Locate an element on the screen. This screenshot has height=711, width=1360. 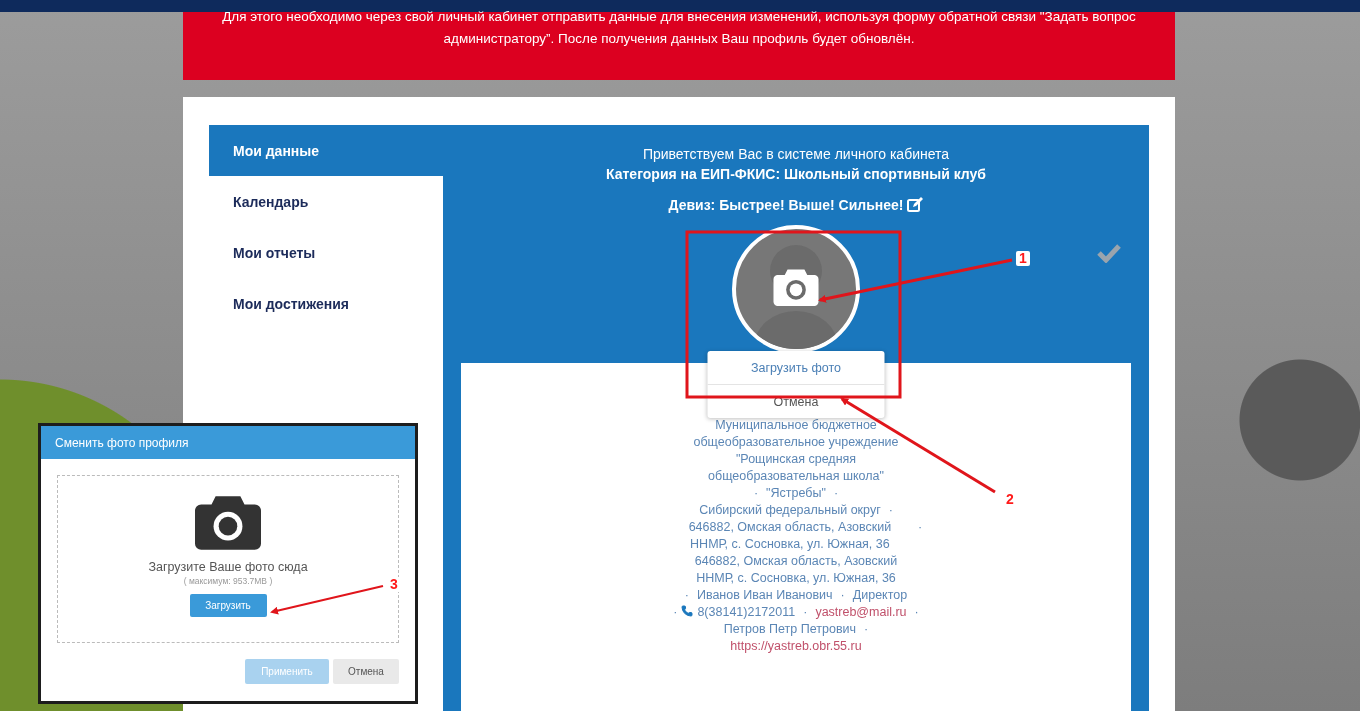
menu-item: Загрузить фото is located at coordinates (796, 367).